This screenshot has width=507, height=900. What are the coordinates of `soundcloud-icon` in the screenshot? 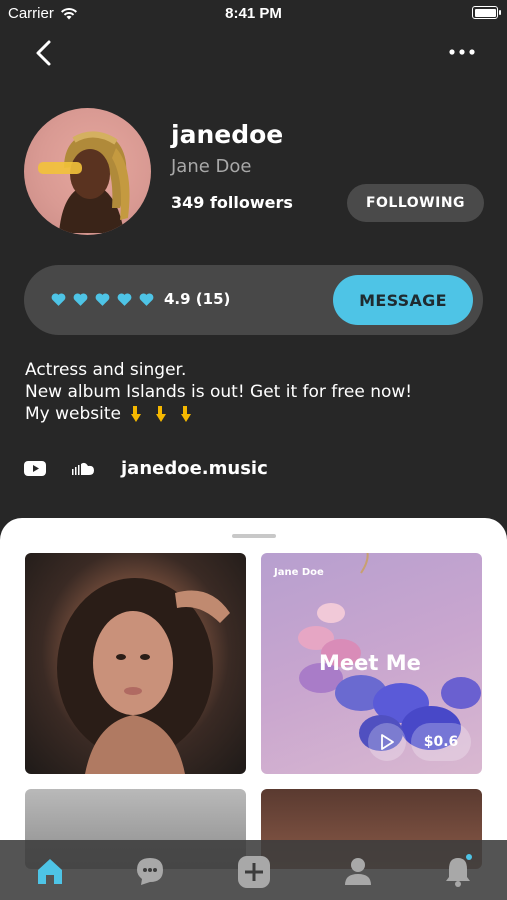 It's located at (83, 468).